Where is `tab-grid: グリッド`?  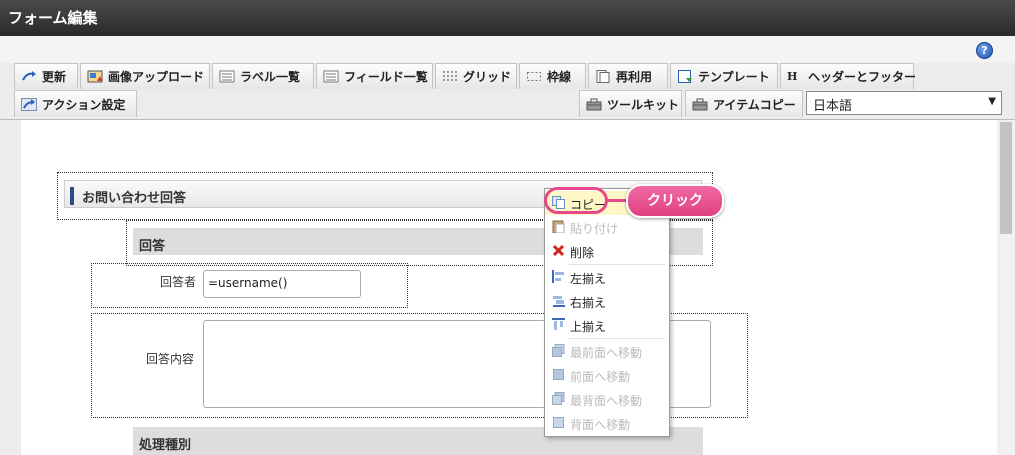 tab-grid: グリッド is located at coordinates (476, 76).